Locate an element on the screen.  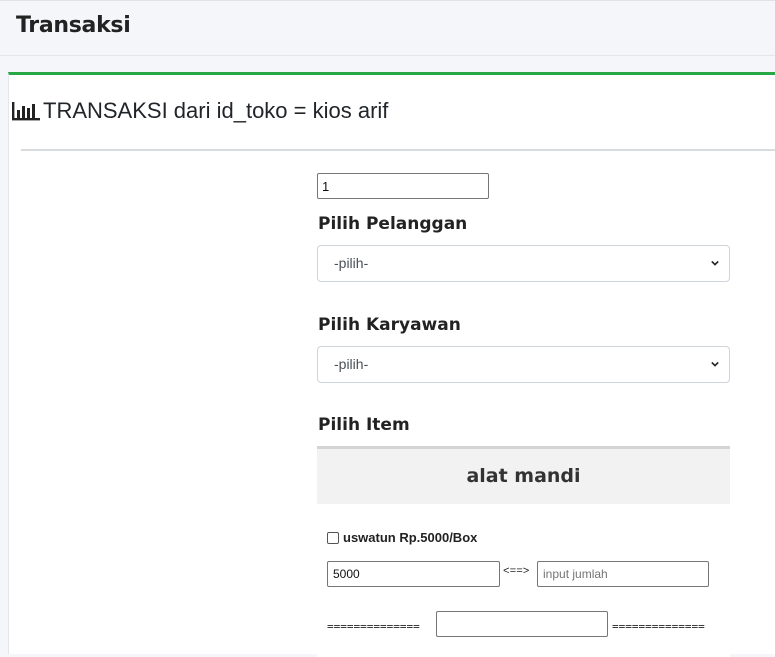
pelanggan-select: -pilih- is located at coordinates (523, 263).